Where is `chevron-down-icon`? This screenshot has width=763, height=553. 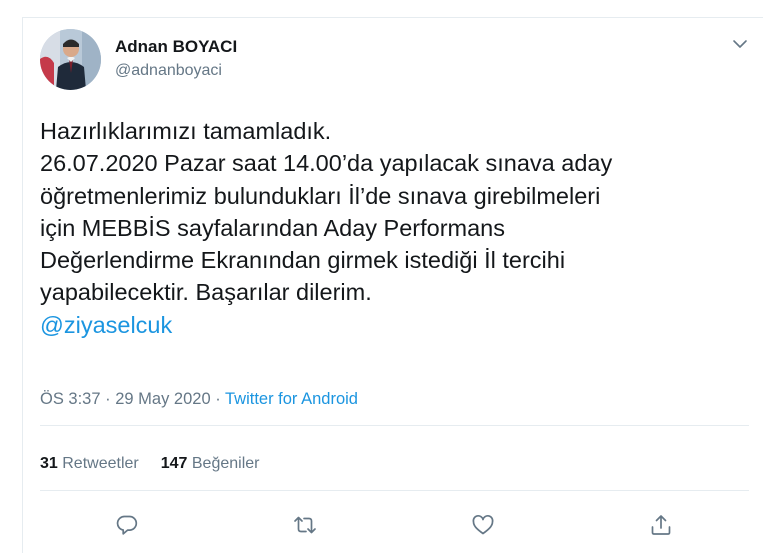 chevron-down-icon is located at coordinates (740, 44).